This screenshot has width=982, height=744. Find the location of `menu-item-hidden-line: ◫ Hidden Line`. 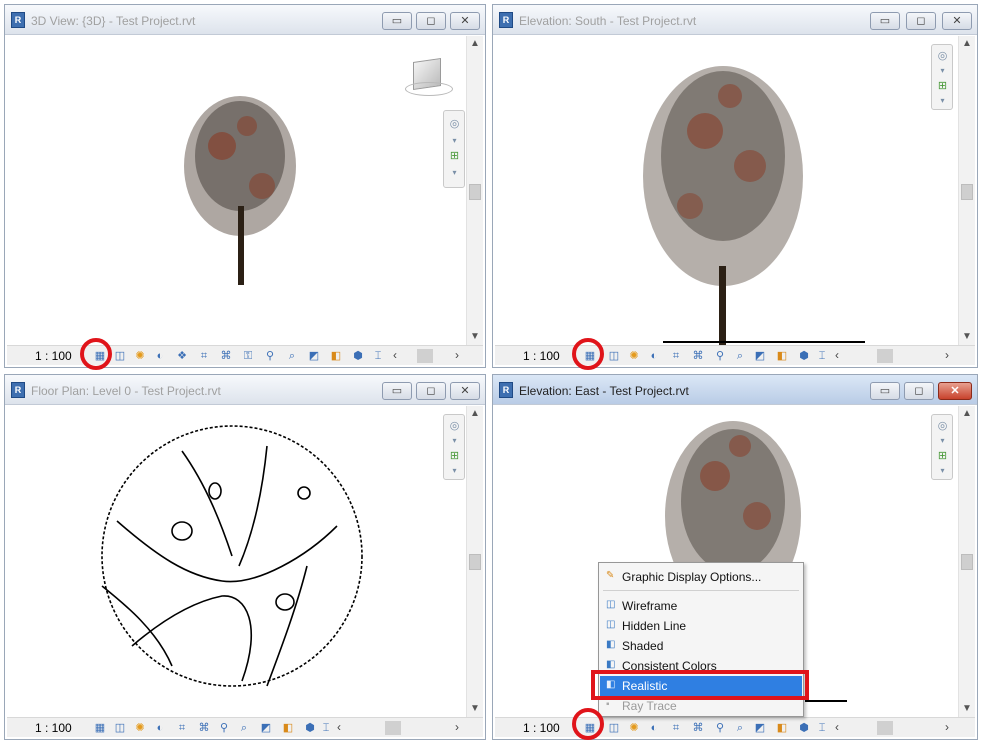

menu-item-hidden-line: ◫ Hidden Line is located at coordinates (701, 626).